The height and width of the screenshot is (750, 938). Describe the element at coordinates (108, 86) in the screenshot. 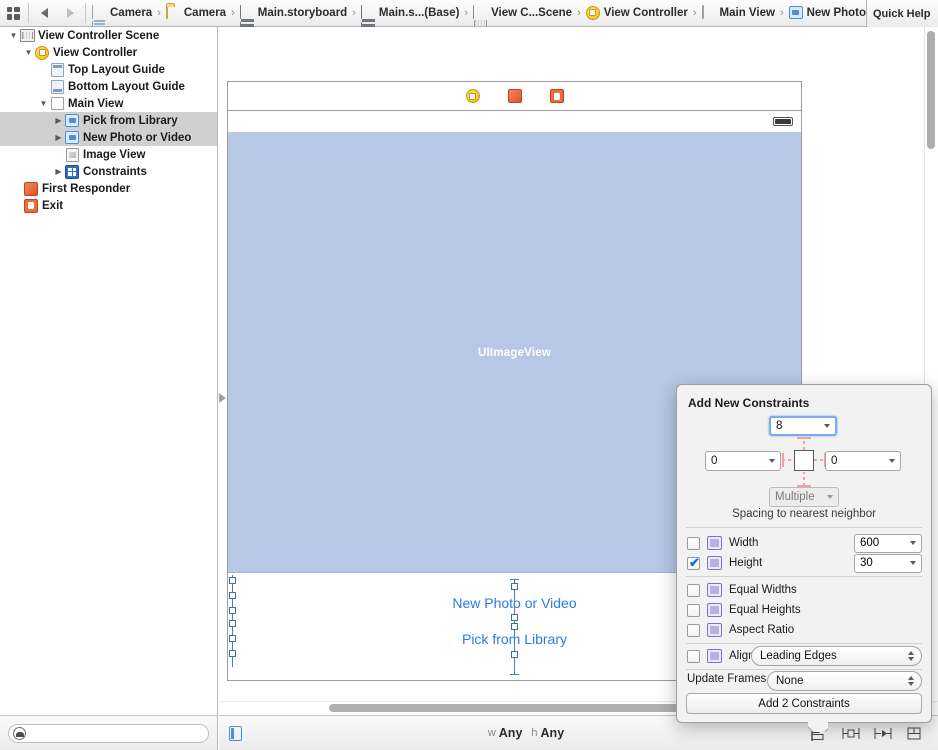

I see `outline-row-bottom-layout-guide: Bottom Layout Guide` at that location.